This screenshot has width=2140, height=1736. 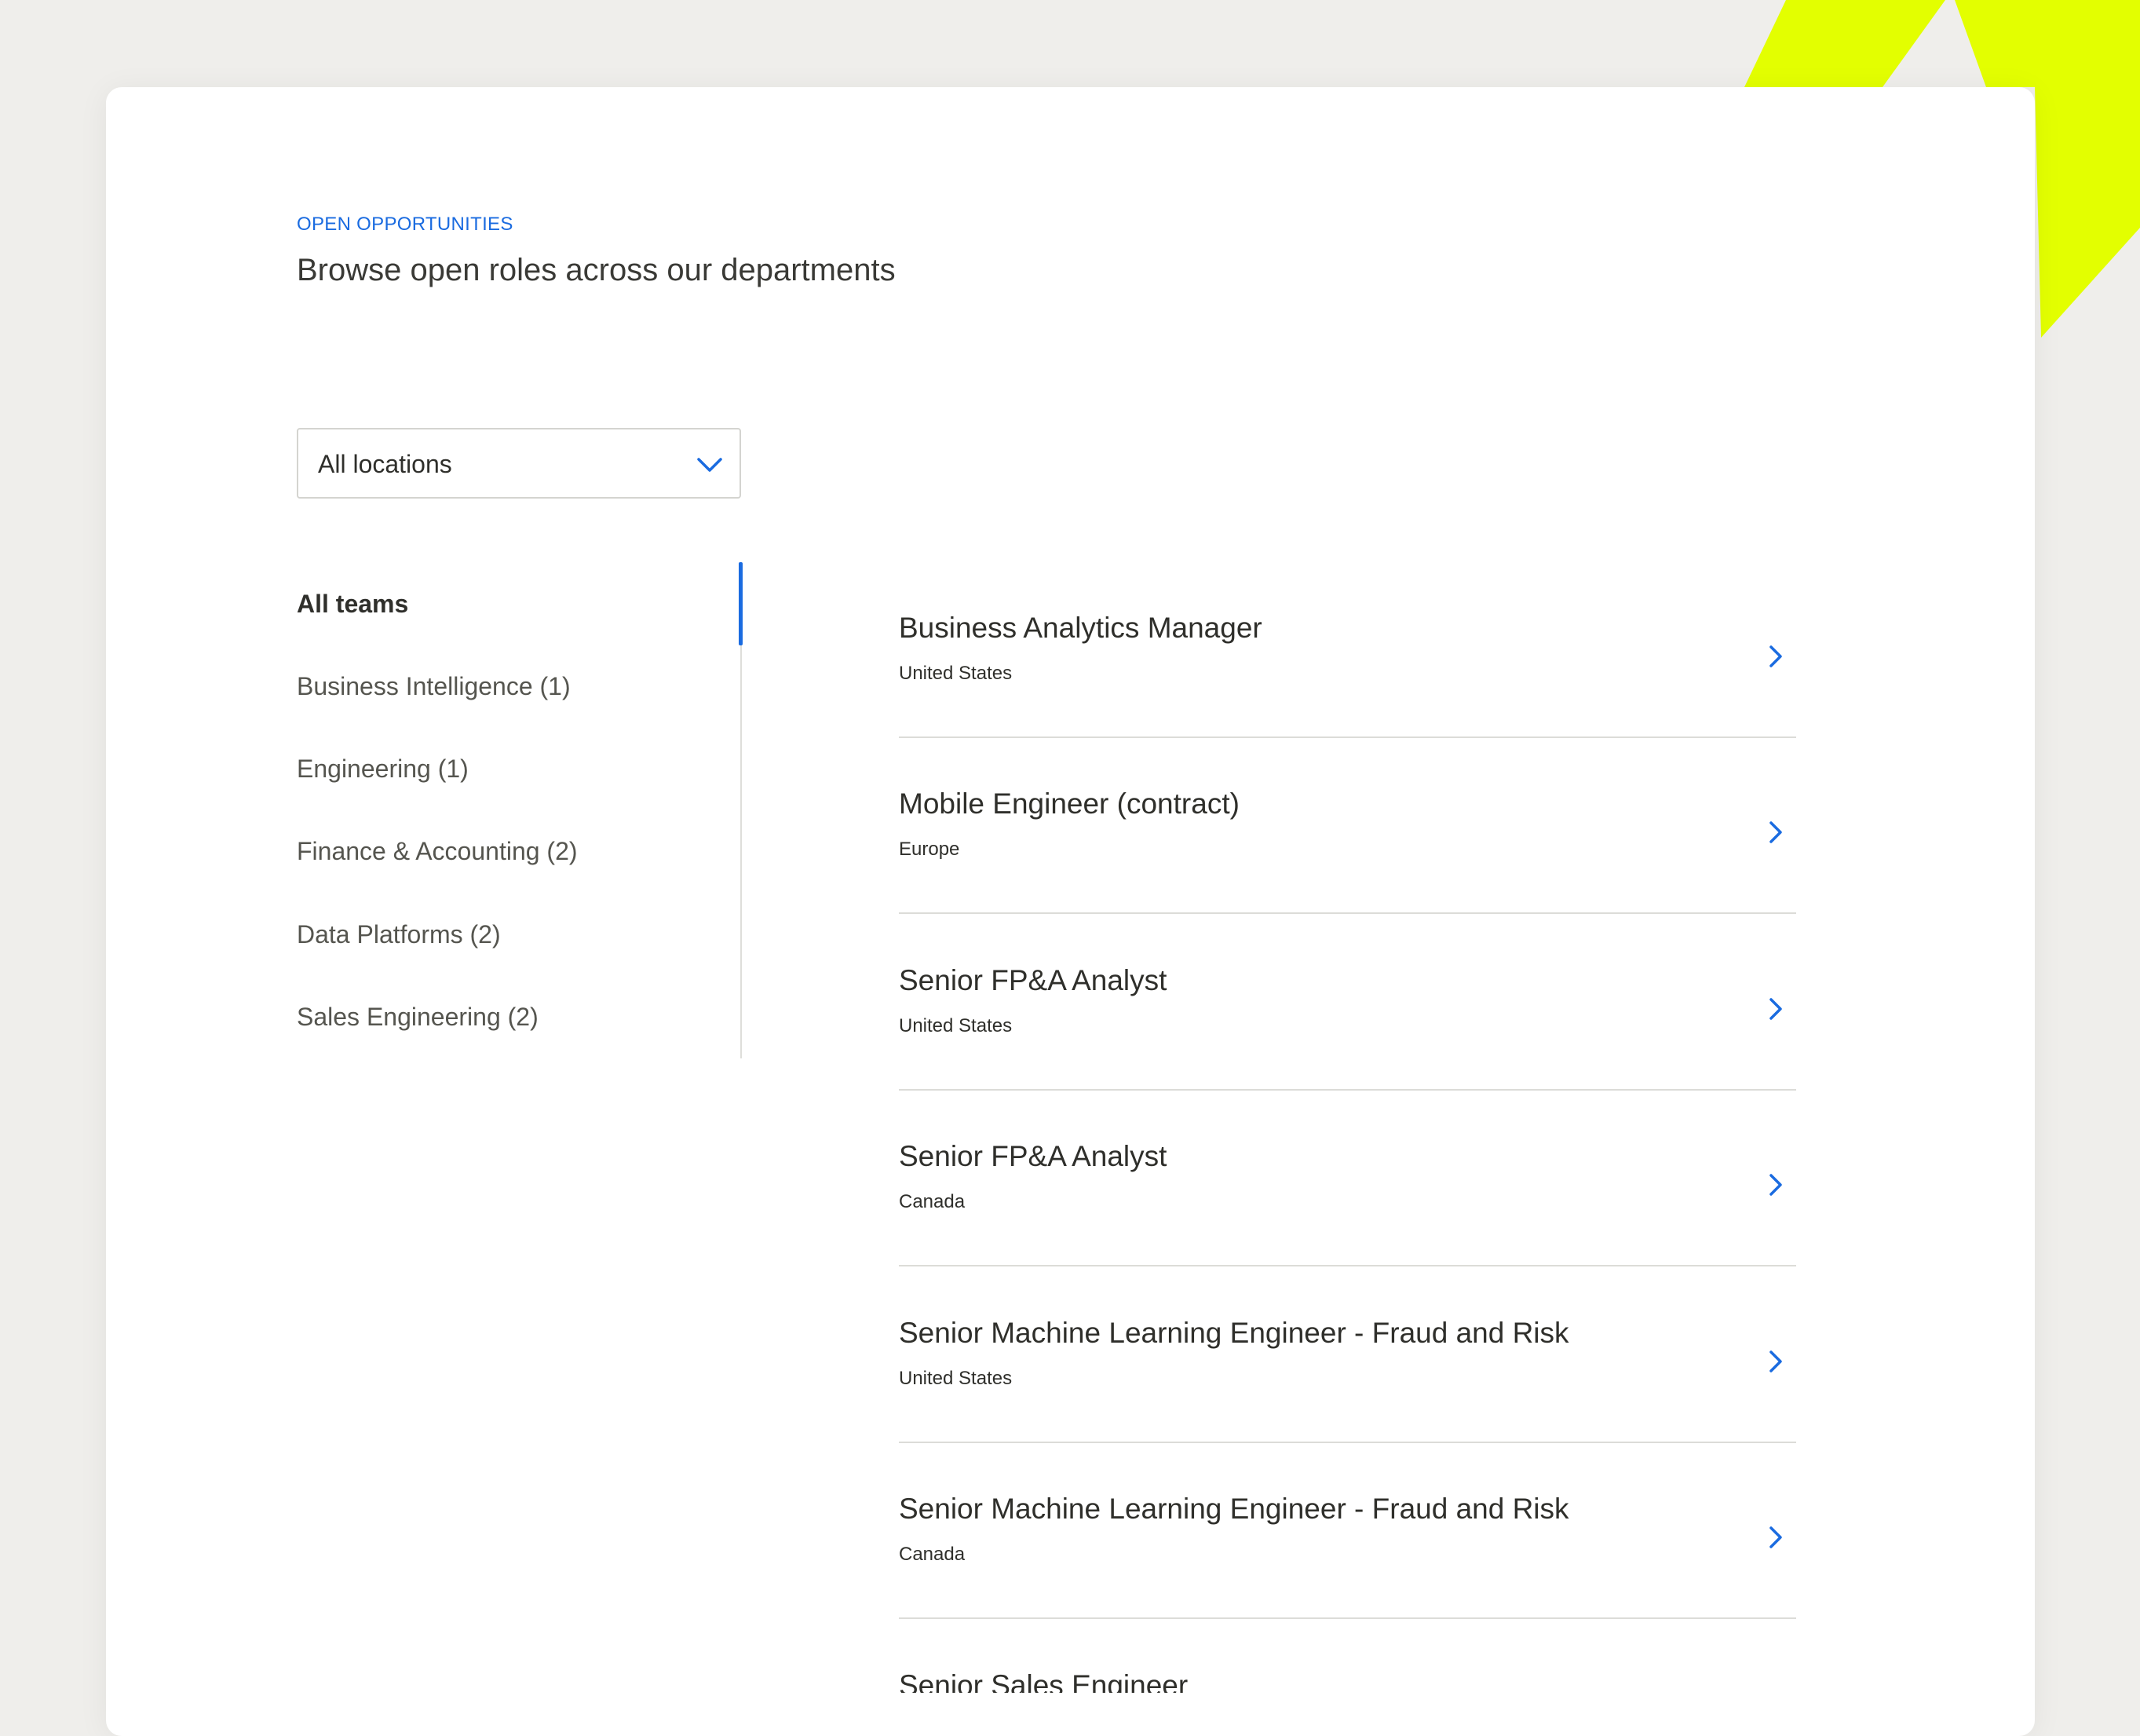 What do you see at coordinates (1347, 1178) in the screenshot?
I see `job-row: Senior FP&A Analyst Canada` at bounding box center [1347, 1178].